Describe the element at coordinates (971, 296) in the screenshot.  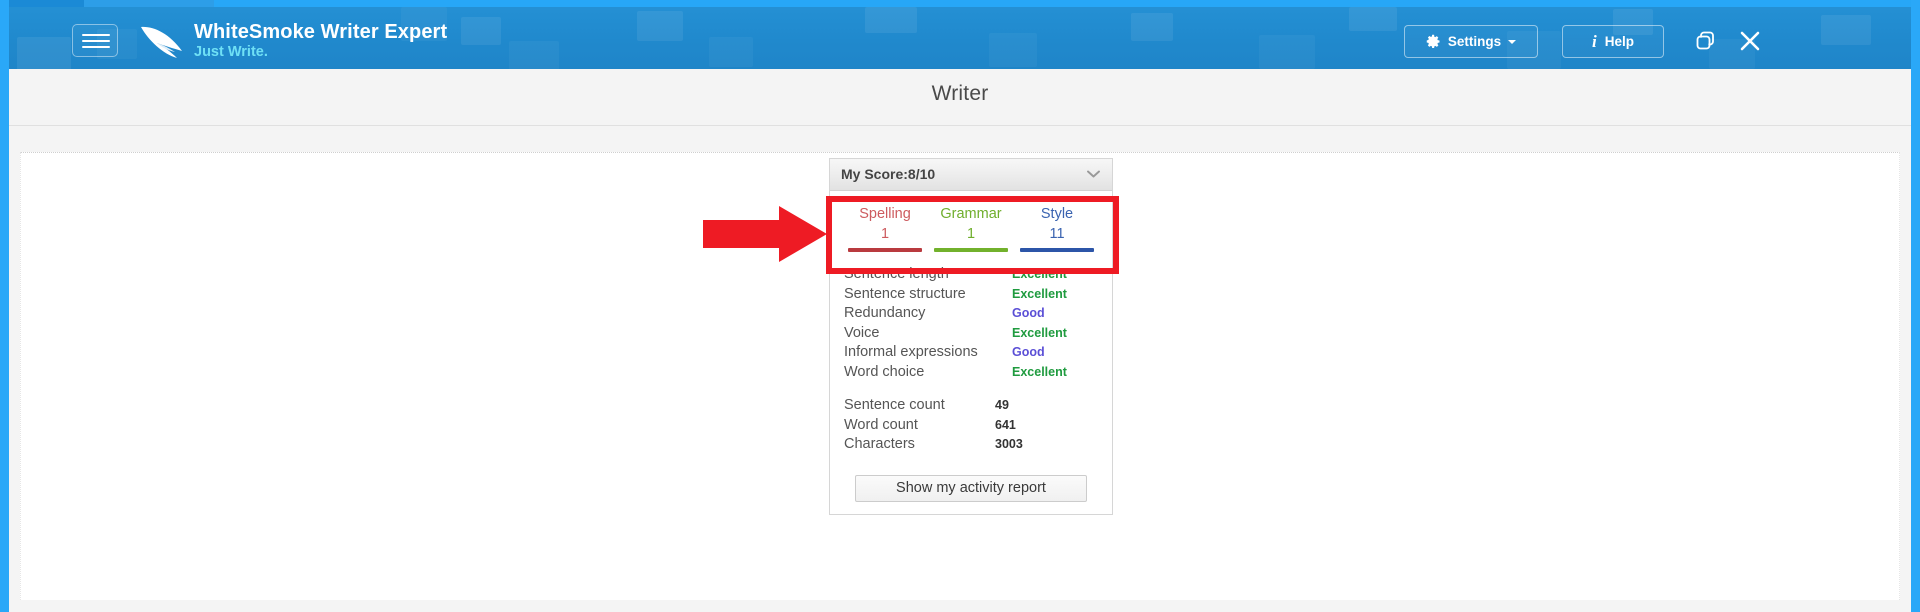
I see `metric-row: Sentence structure Excellent` at that location.